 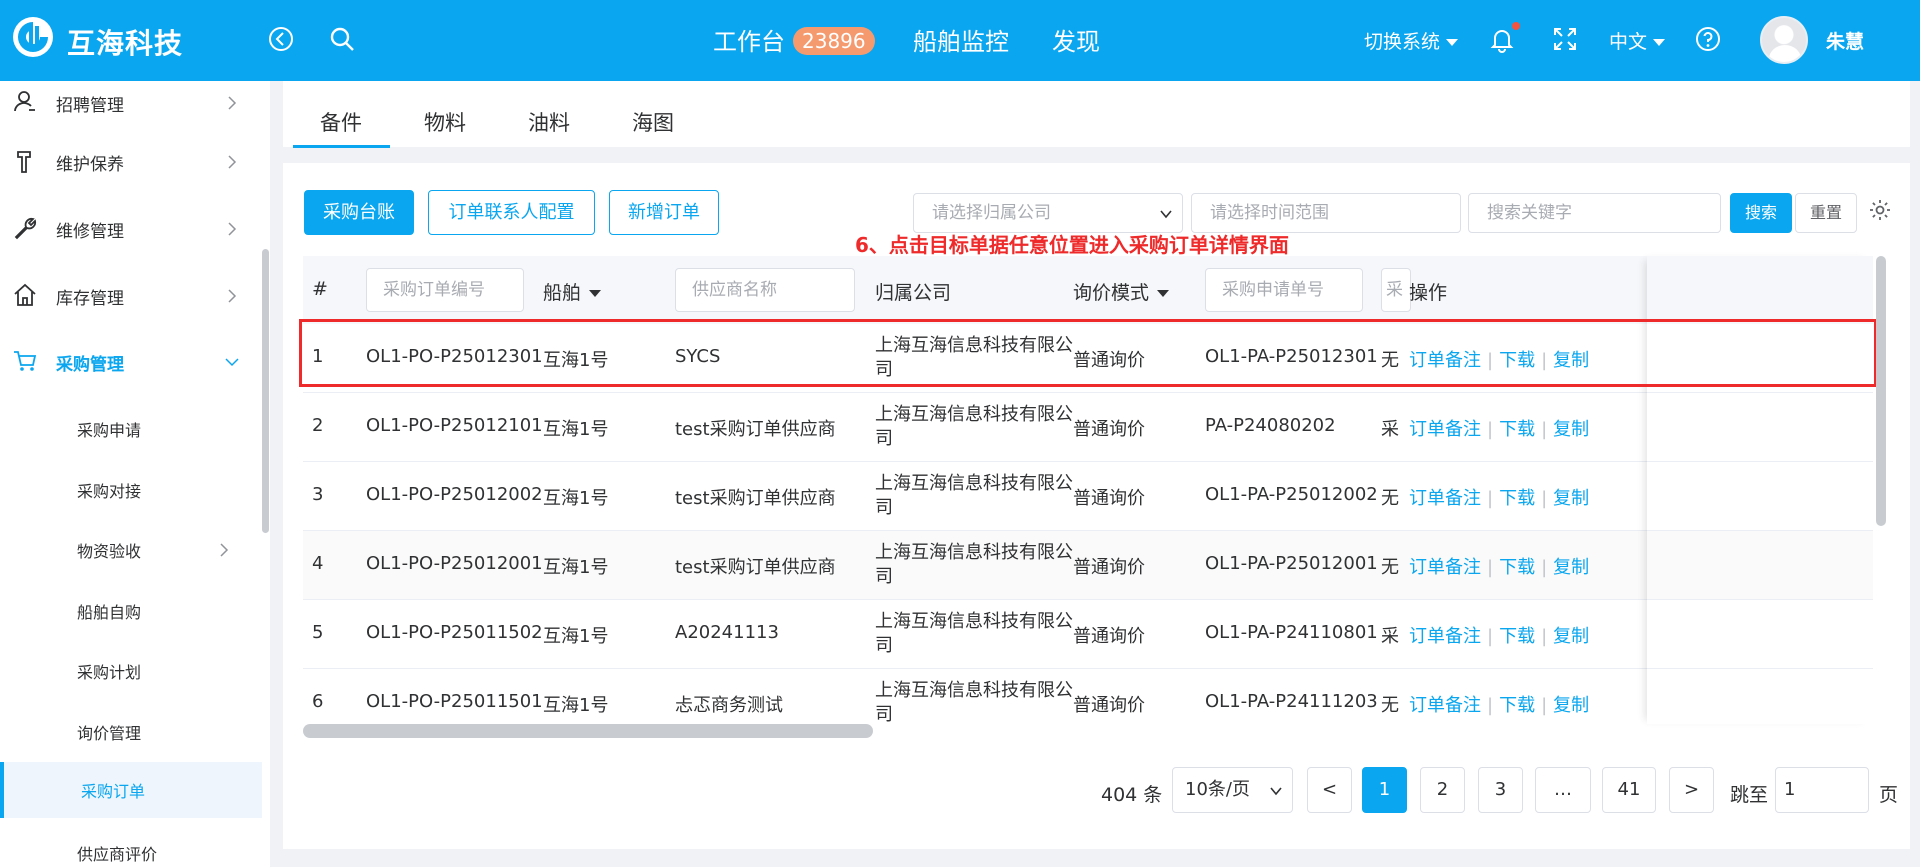 What do you see at coordinates (727, 632) in the screenshot?
I see `supplier-name: A20241113` at bounding box center [727, 632].